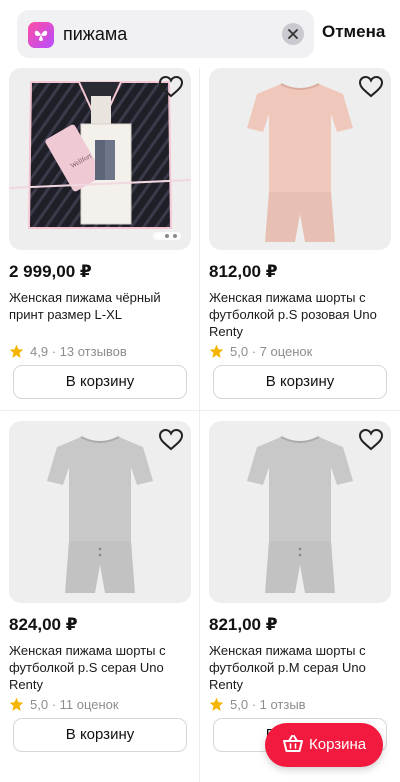 The width and height of the screenshot is (400, 782). What do you see at coordinates (293, 743) in the screenshot?
I see `basket-icon` at bounding box center [293, 743].